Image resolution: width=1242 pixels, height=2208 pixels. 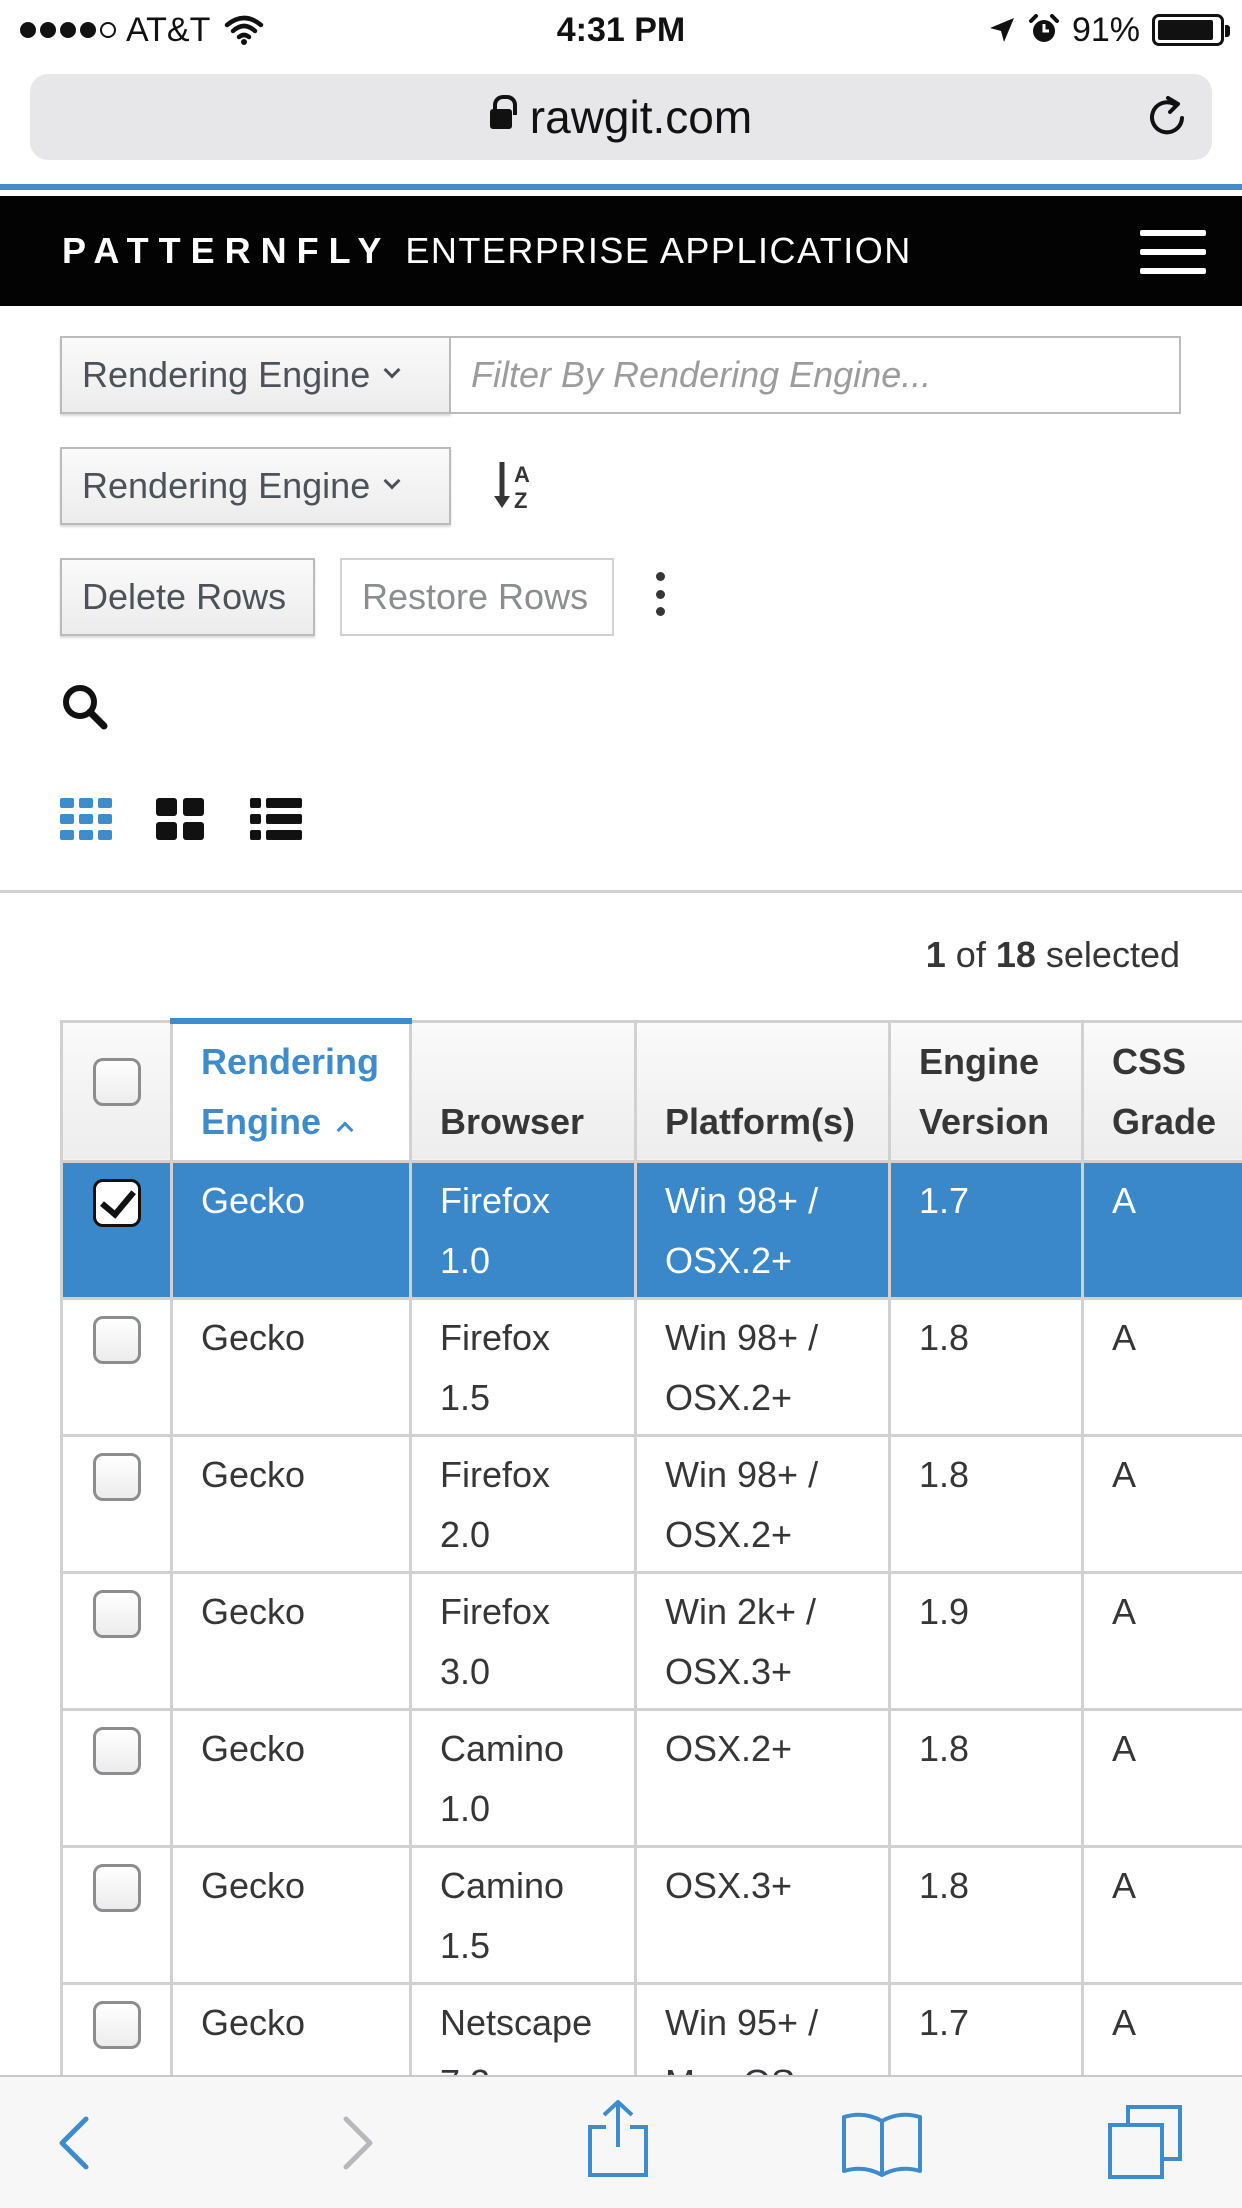 What do you see at coordinates (78, 2143) in the screenshot?
I see `back-arrow-icon` at bounding box center [78, 2143].